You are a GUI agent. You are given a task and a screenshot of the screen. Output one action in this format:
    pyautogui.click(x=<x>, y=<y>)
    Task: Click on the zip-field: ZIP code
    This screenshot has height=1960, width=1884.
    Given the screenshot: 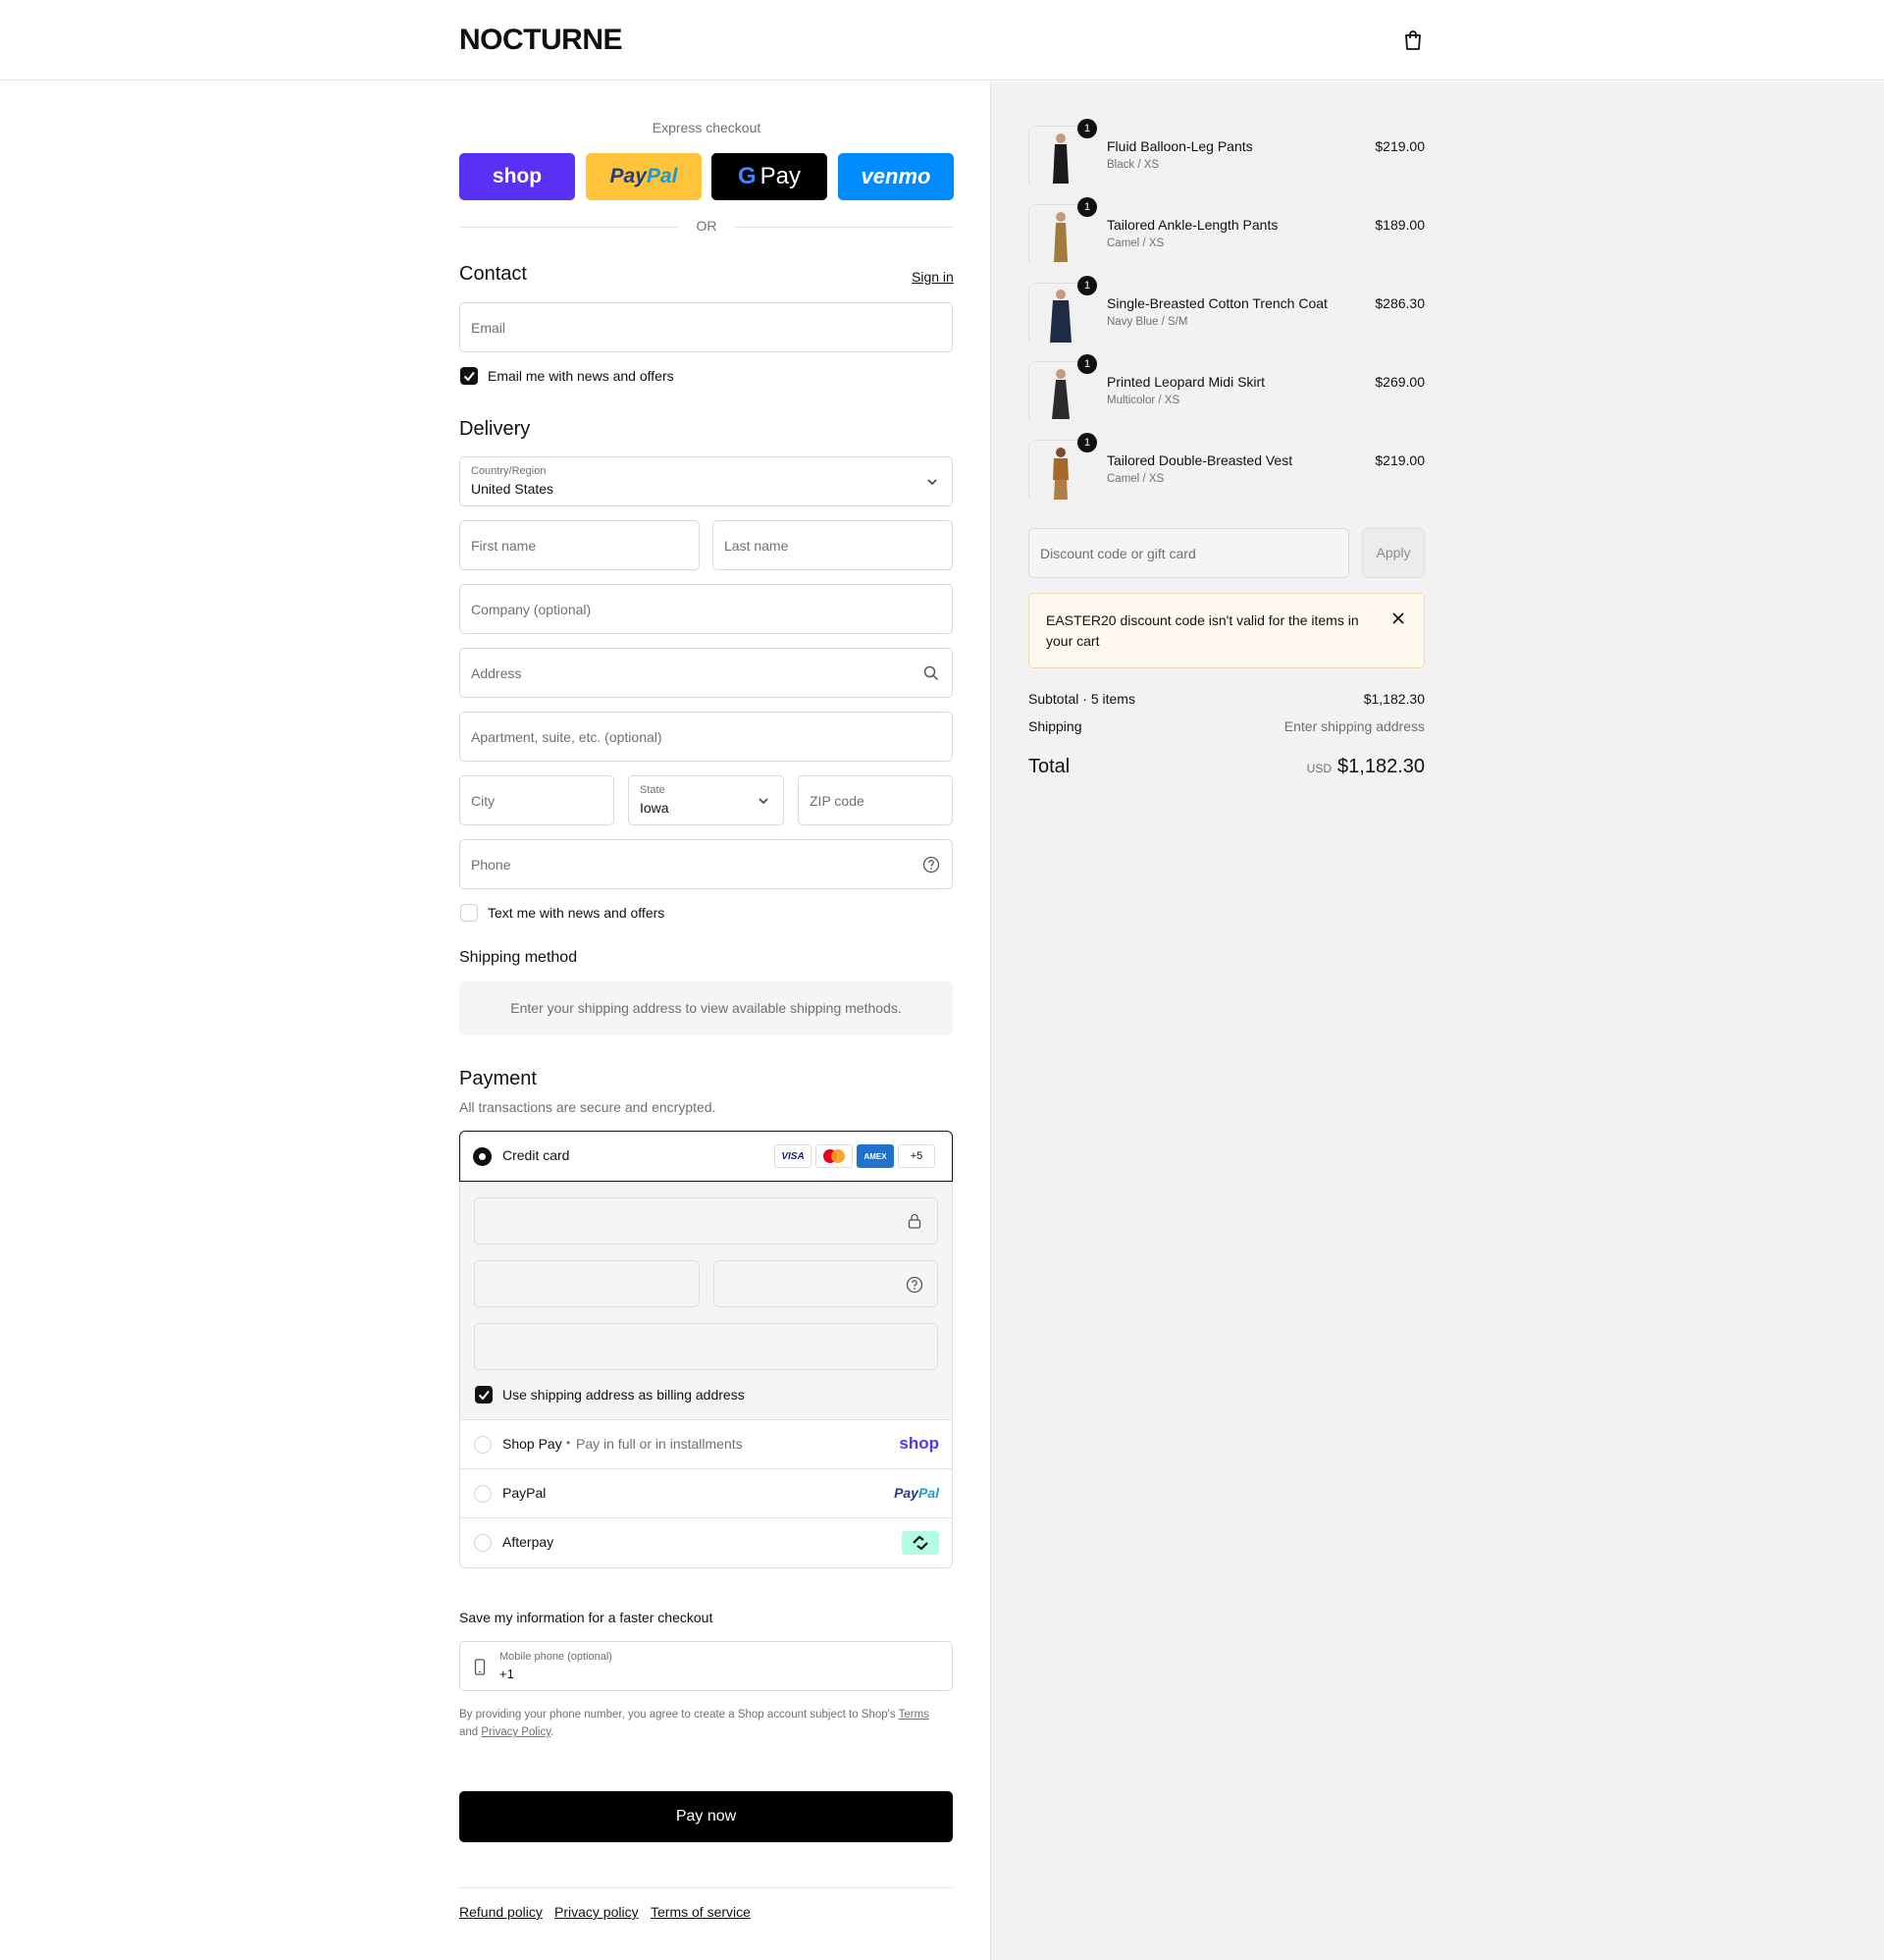 What is the action you would take?
    pyautogui.click(x=875, y=800)
    